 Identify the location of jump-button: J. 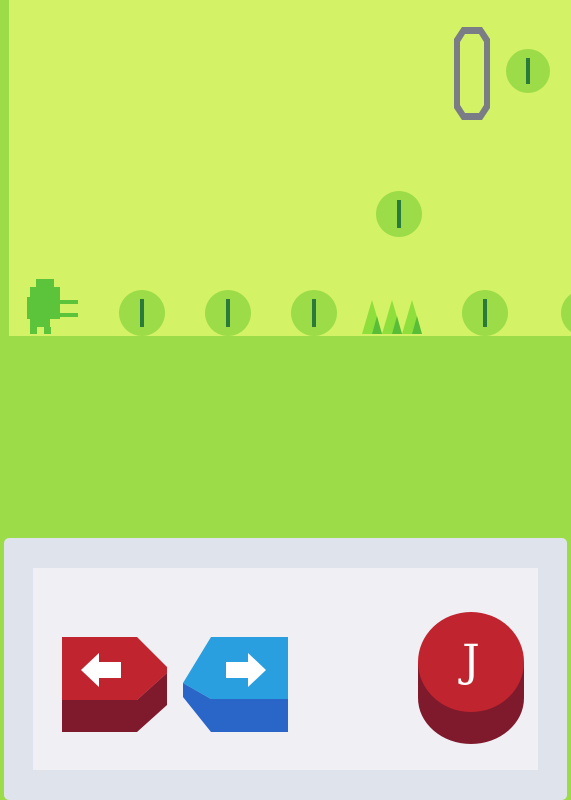
(471, 680).